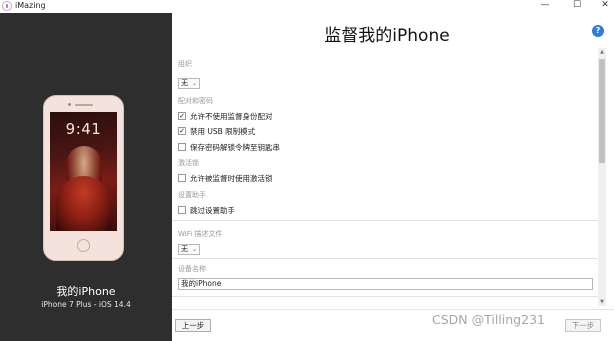  I want to click on scroll-down-icon: ▼, so click(602, 302).